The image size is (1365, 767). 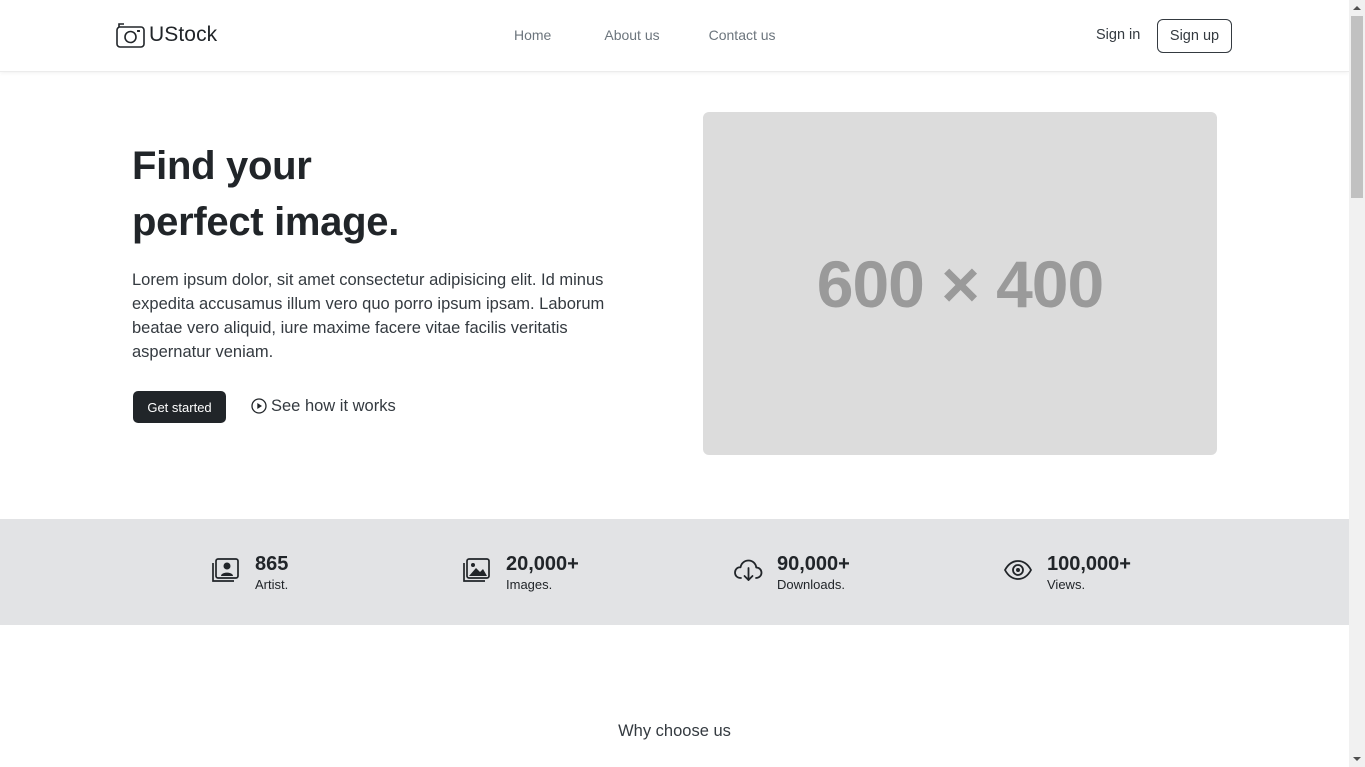 What do you see at coordinates (542, 564) in the screenshot?
I see `stat-images-value: 20,000+` at bounding box center [542, 564].